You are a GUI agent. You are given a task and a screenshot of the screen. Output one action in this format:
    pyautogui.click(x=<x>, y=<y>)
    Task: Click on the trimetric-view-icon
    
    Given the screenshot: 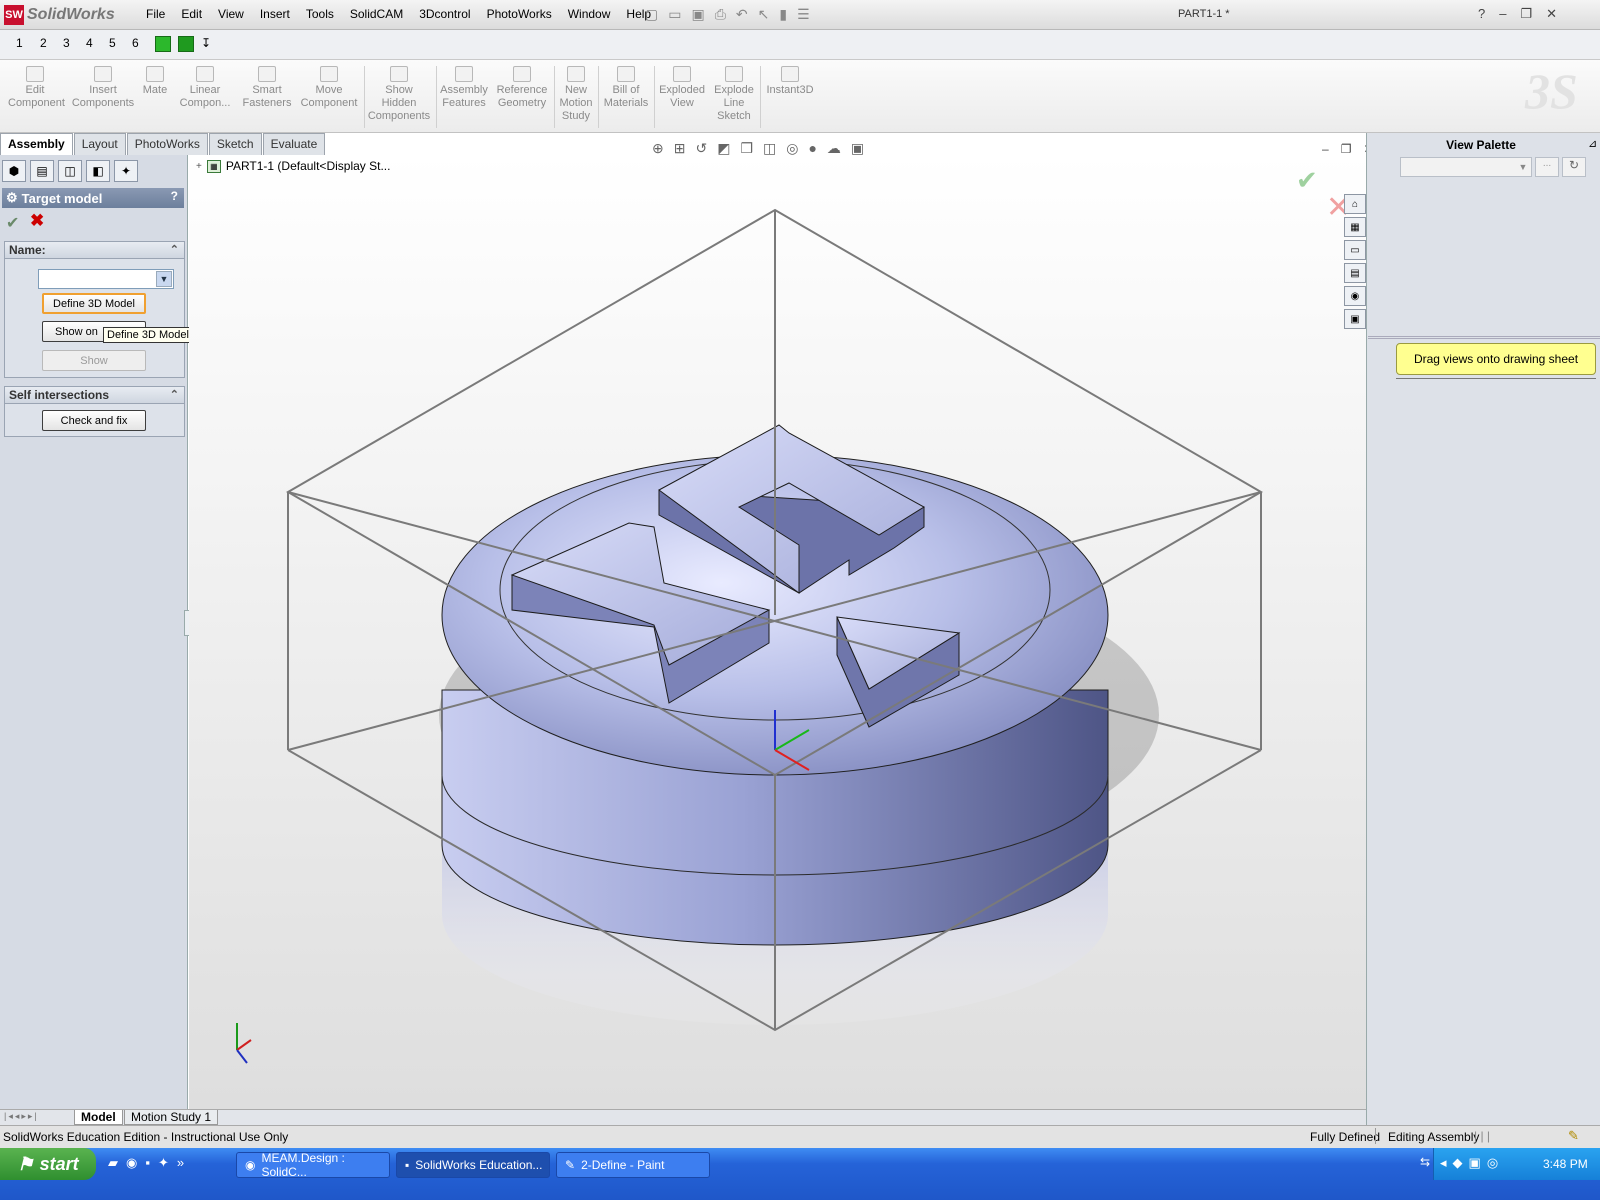 What is the action you would take?
    pyautogui.click(x=186, y=44)
    